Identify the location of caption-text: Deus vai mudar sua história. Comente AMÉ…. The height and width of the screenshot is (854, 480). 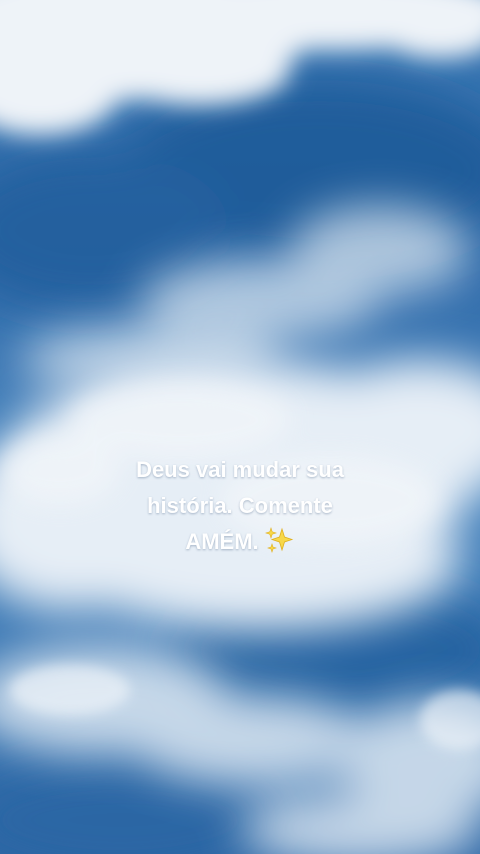
(240, 506).